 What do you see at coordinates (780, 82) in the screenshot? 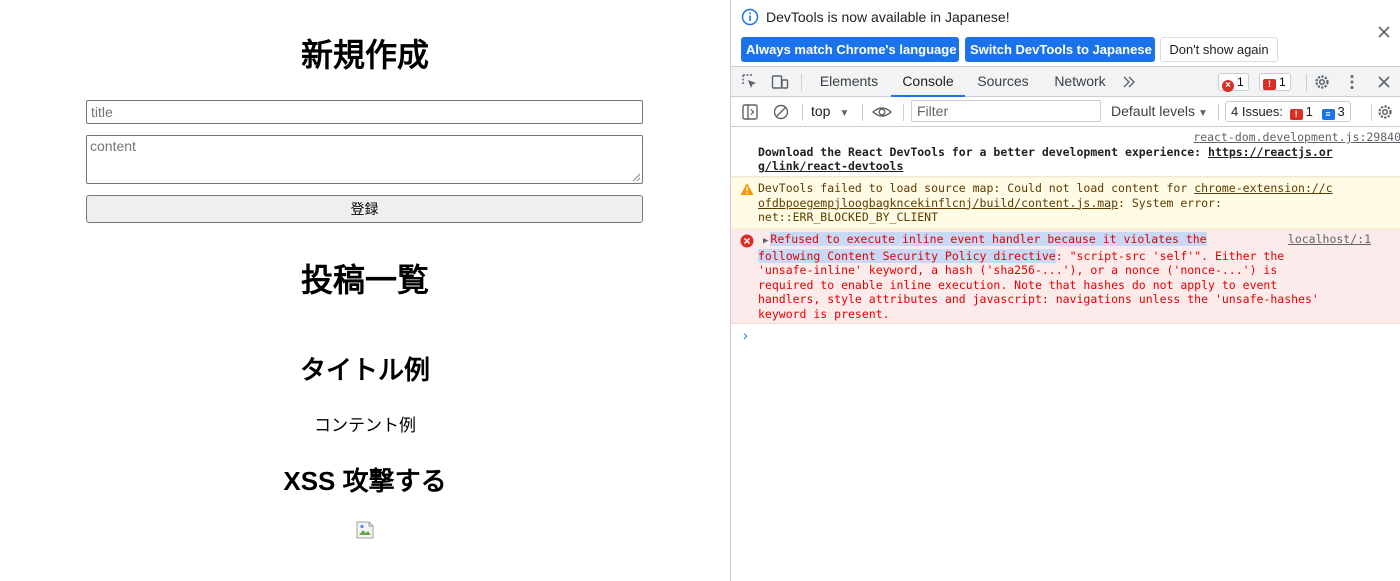
I see `device-toolbar-icon` at bounding box center [780, 82].